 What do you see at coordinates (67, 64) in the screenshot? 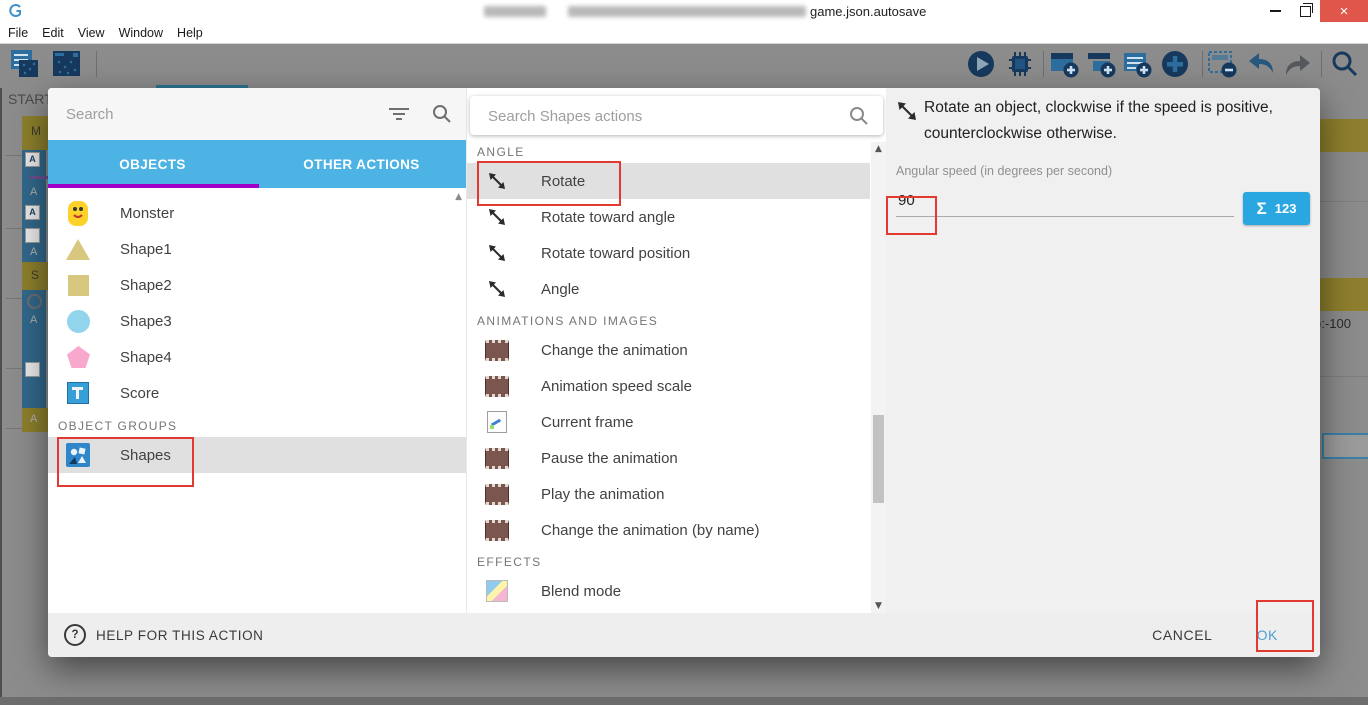
I see `start-page-icon` at bounding box center [67, 64].